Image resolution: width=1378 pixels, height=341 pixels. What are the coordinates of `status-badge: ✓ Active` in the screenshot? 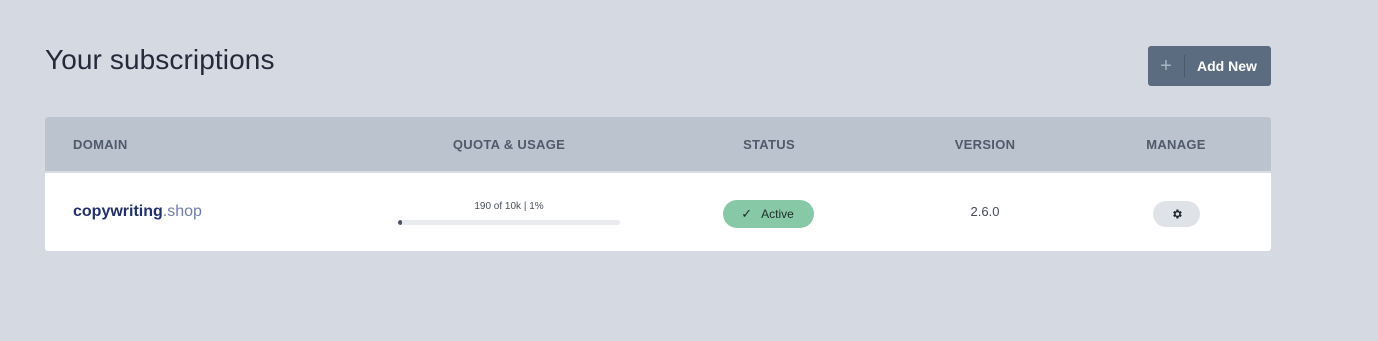 It's located at (768, 214).